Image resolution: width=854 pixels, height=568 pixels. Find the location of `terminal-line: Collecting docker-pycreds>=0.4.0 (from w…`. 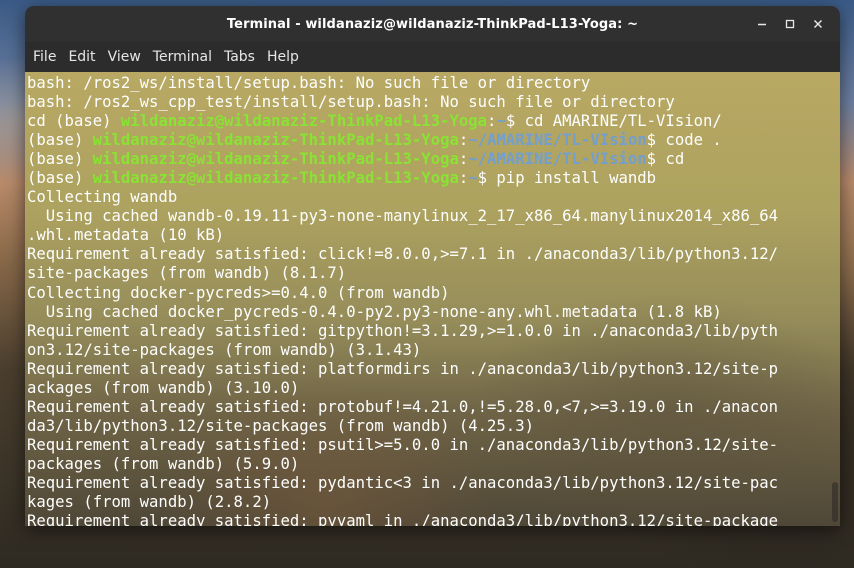

terminal-line: Collecting docker-pycreds>=0.4.0 (from w… is located at coordinates (238, 292).